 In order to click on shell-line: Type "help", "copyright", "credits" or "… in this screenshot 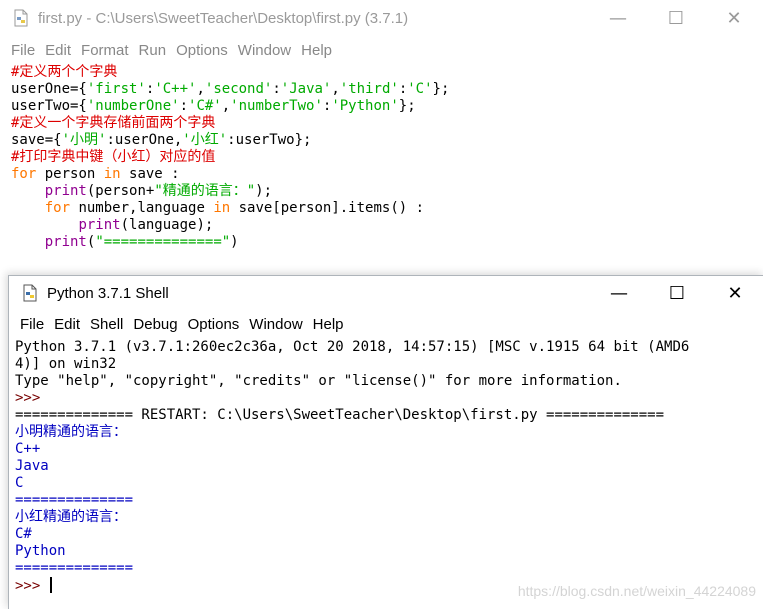, I will do `click(385, 381)`.